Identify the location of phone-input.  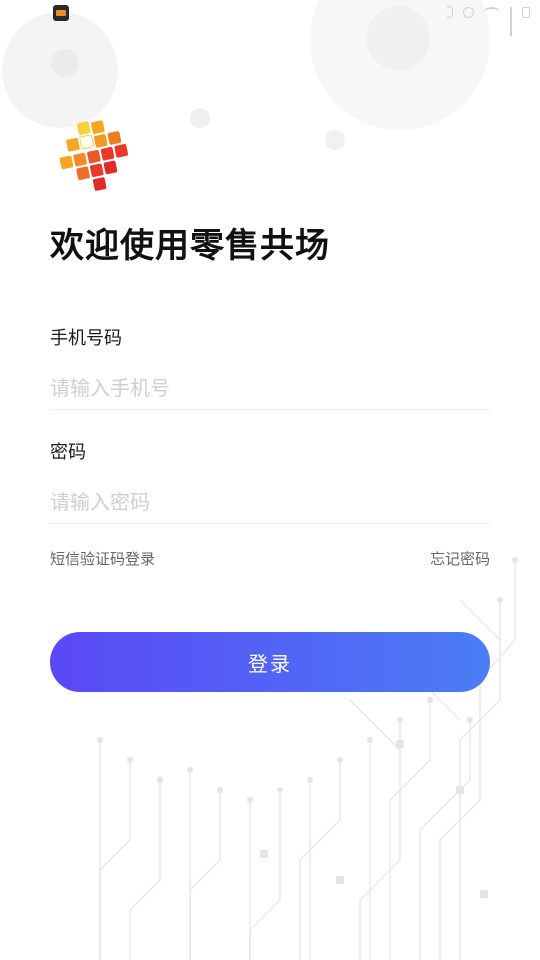
(270, 388).